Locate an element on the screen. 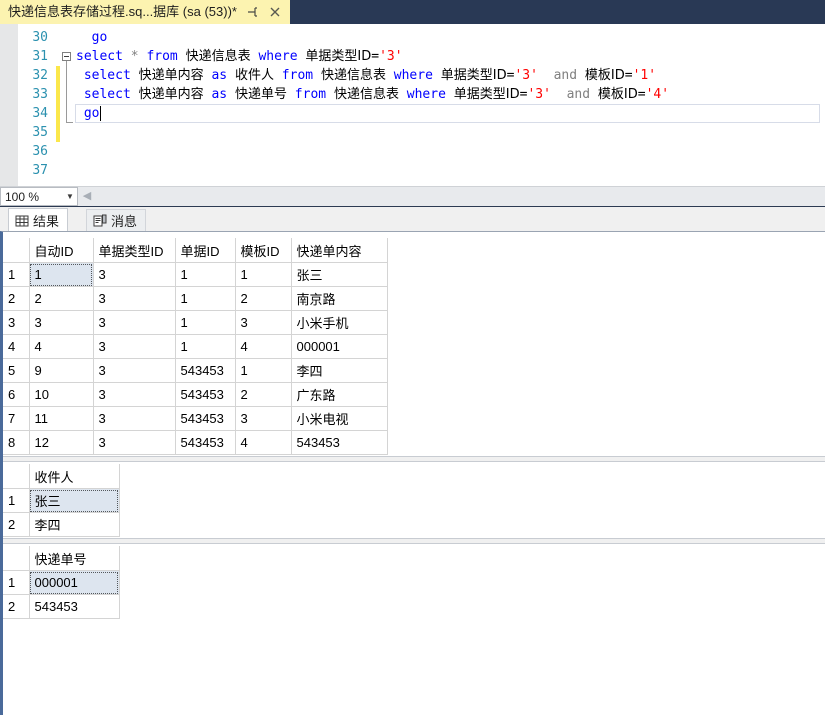  table-row: 7 11 3 543453 3 小米电视 is located at coordinates (195, 418).